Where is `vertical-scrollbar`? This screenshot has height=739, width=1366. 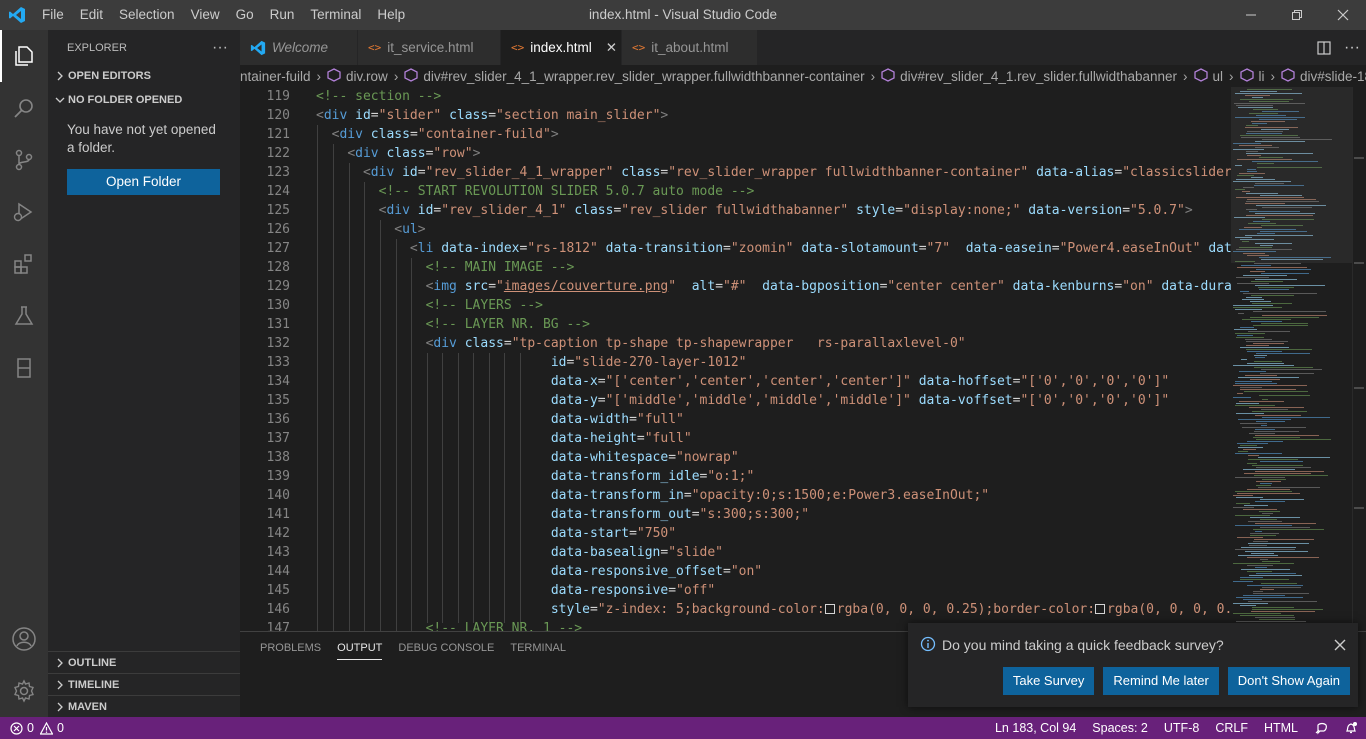
vertical-scrollbar is located at coordinates (1359, 359).